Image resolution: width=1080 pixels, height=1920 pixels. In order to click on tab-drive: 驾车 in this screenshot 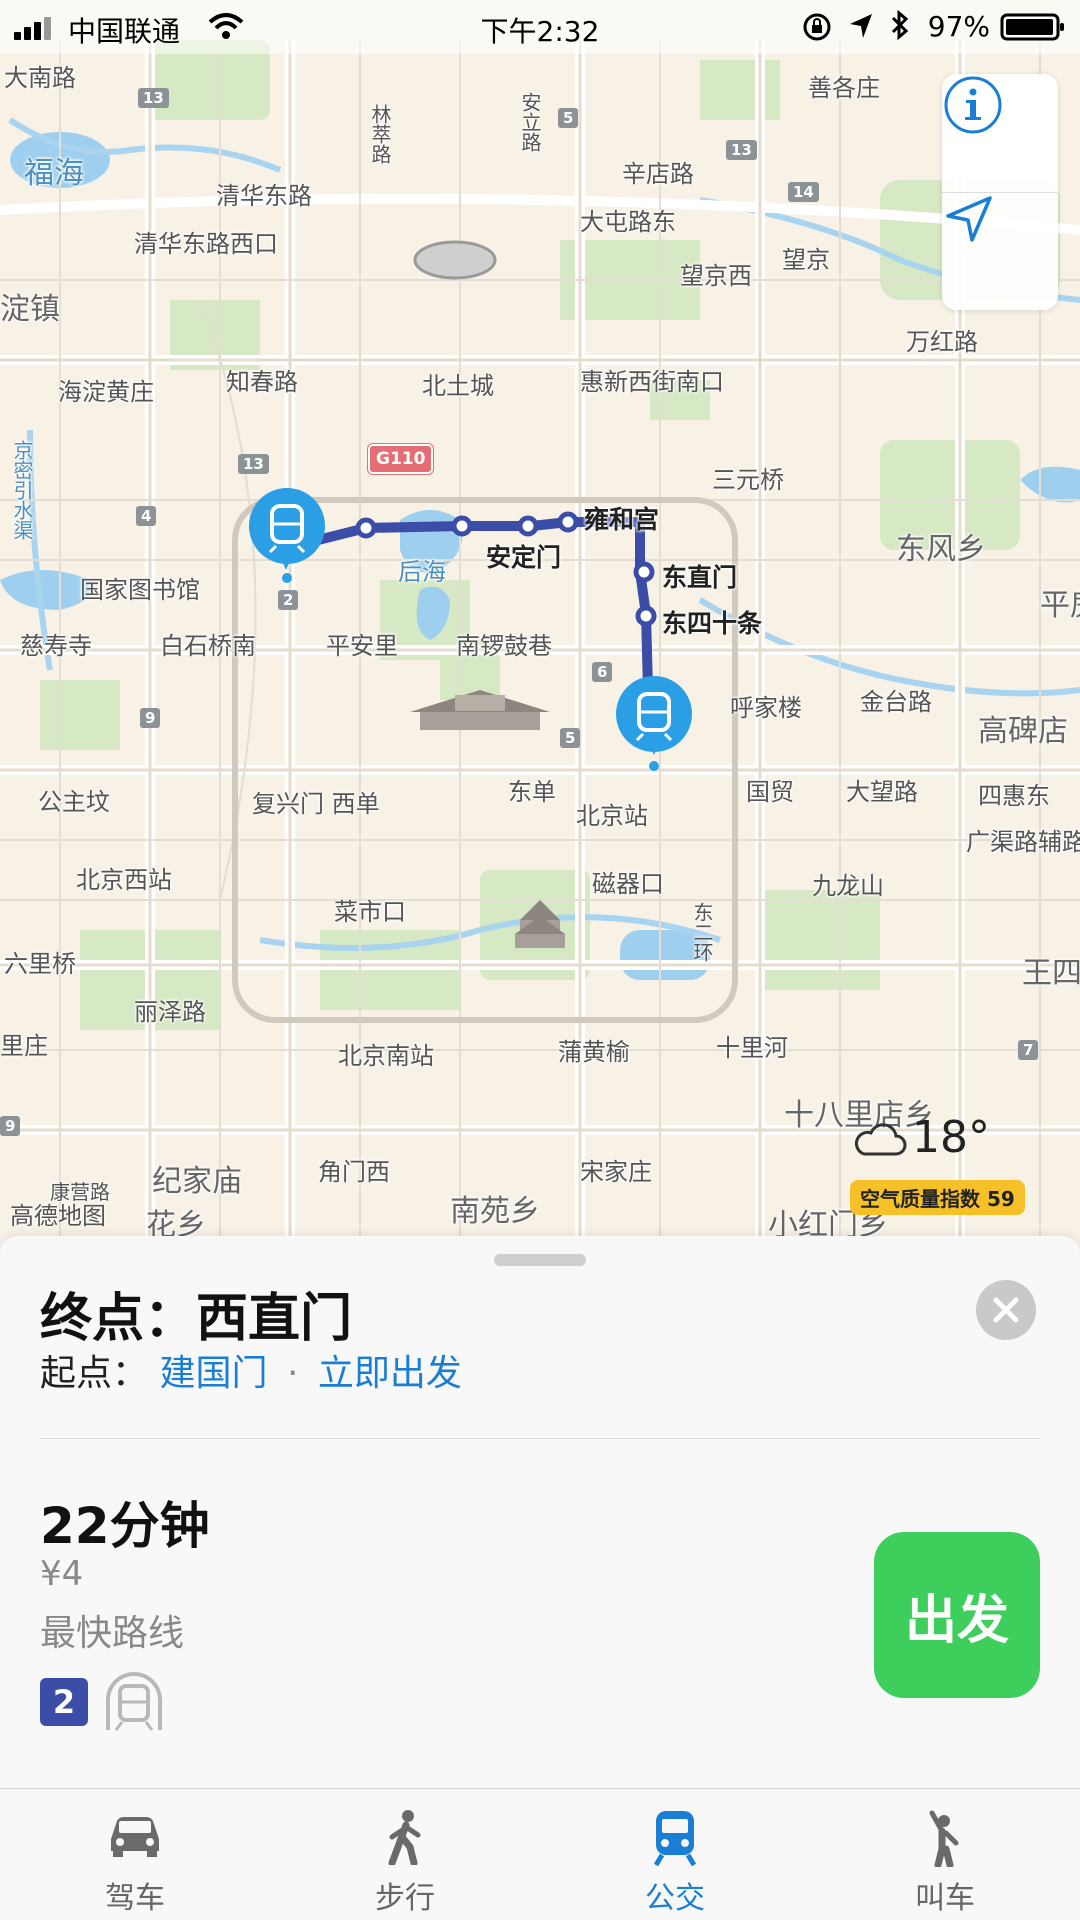, I will do `click(135, 1854)`.